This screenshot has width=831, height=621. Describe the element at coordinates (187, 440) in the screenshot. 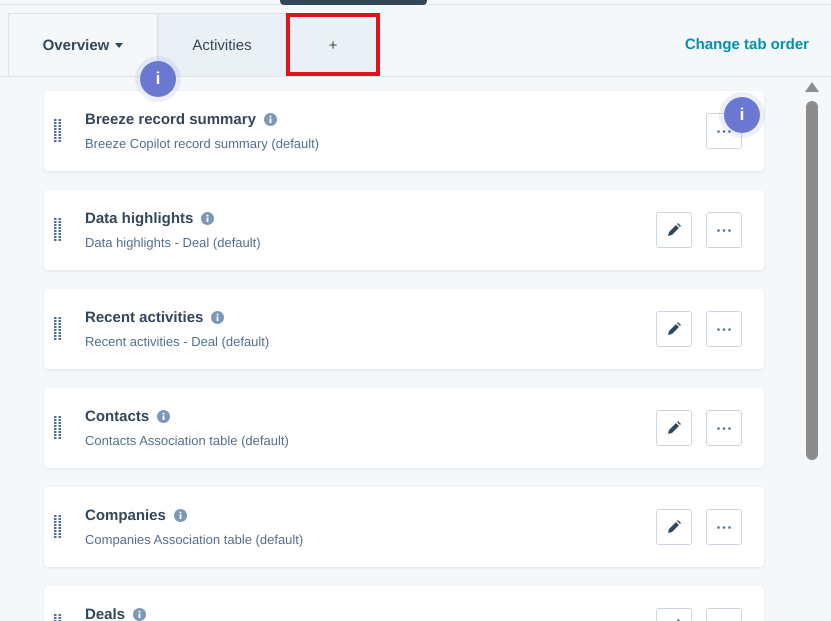

I see `card-subtitle: Contacts Association table (default)` at that location.